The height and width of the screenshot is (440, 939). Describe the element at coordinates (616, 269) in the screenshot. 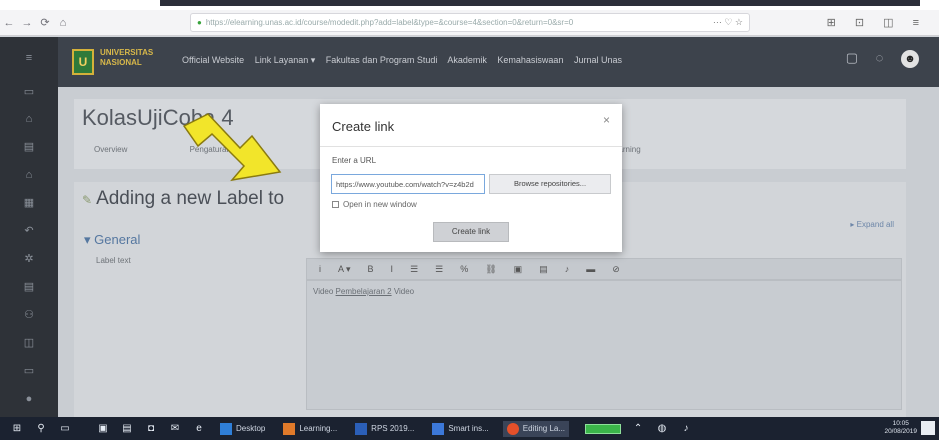

I see `manage-files-icon: ⊘` at that location.